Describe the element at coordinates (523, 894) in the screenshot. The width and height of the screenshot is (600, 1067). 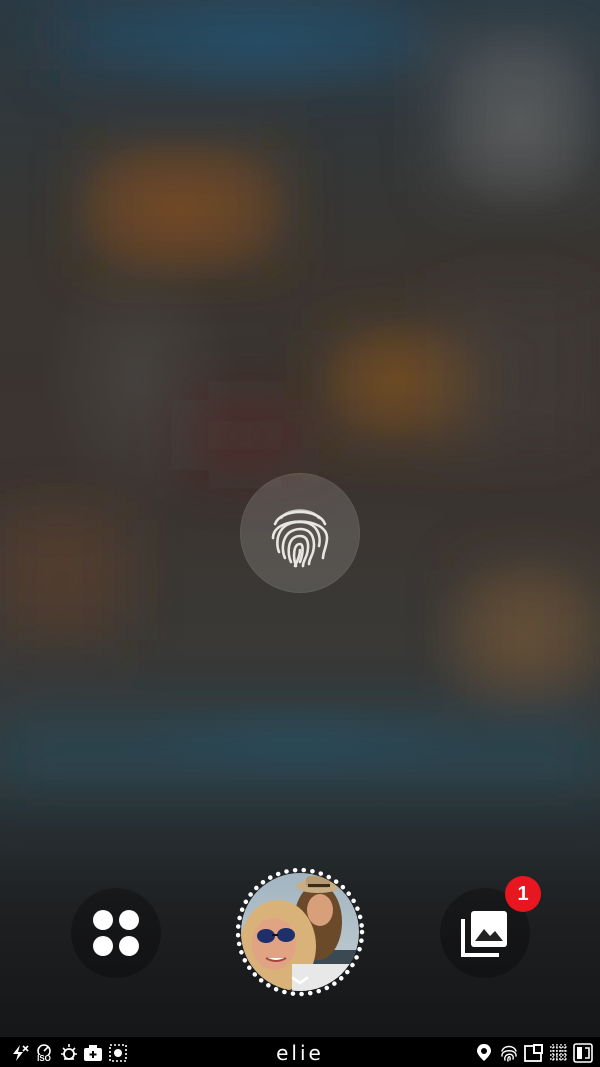
I see `gallery-badge: 1` at that location.